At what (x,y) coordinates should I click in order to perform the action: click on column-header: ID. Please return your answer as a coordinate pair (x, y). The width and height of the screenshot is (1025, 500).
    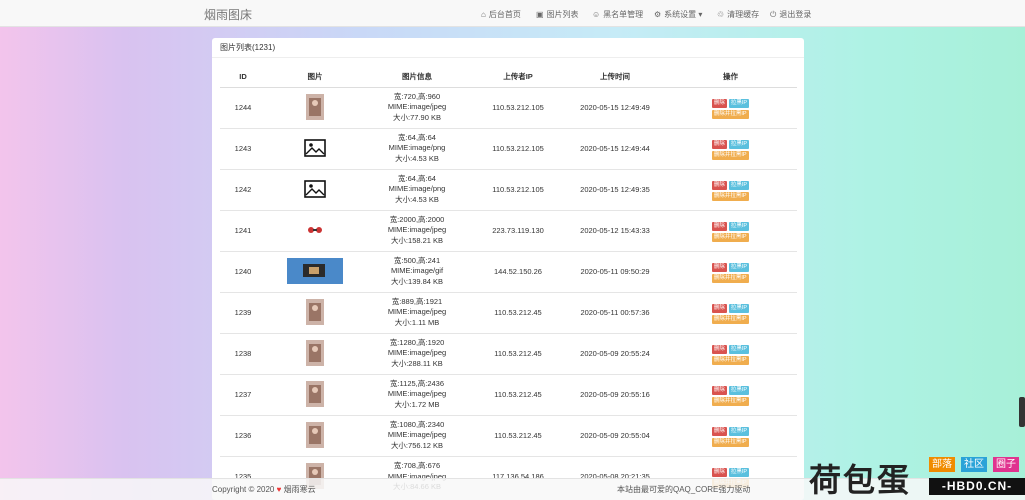
    Looking at the image, I should click on (243, 77).